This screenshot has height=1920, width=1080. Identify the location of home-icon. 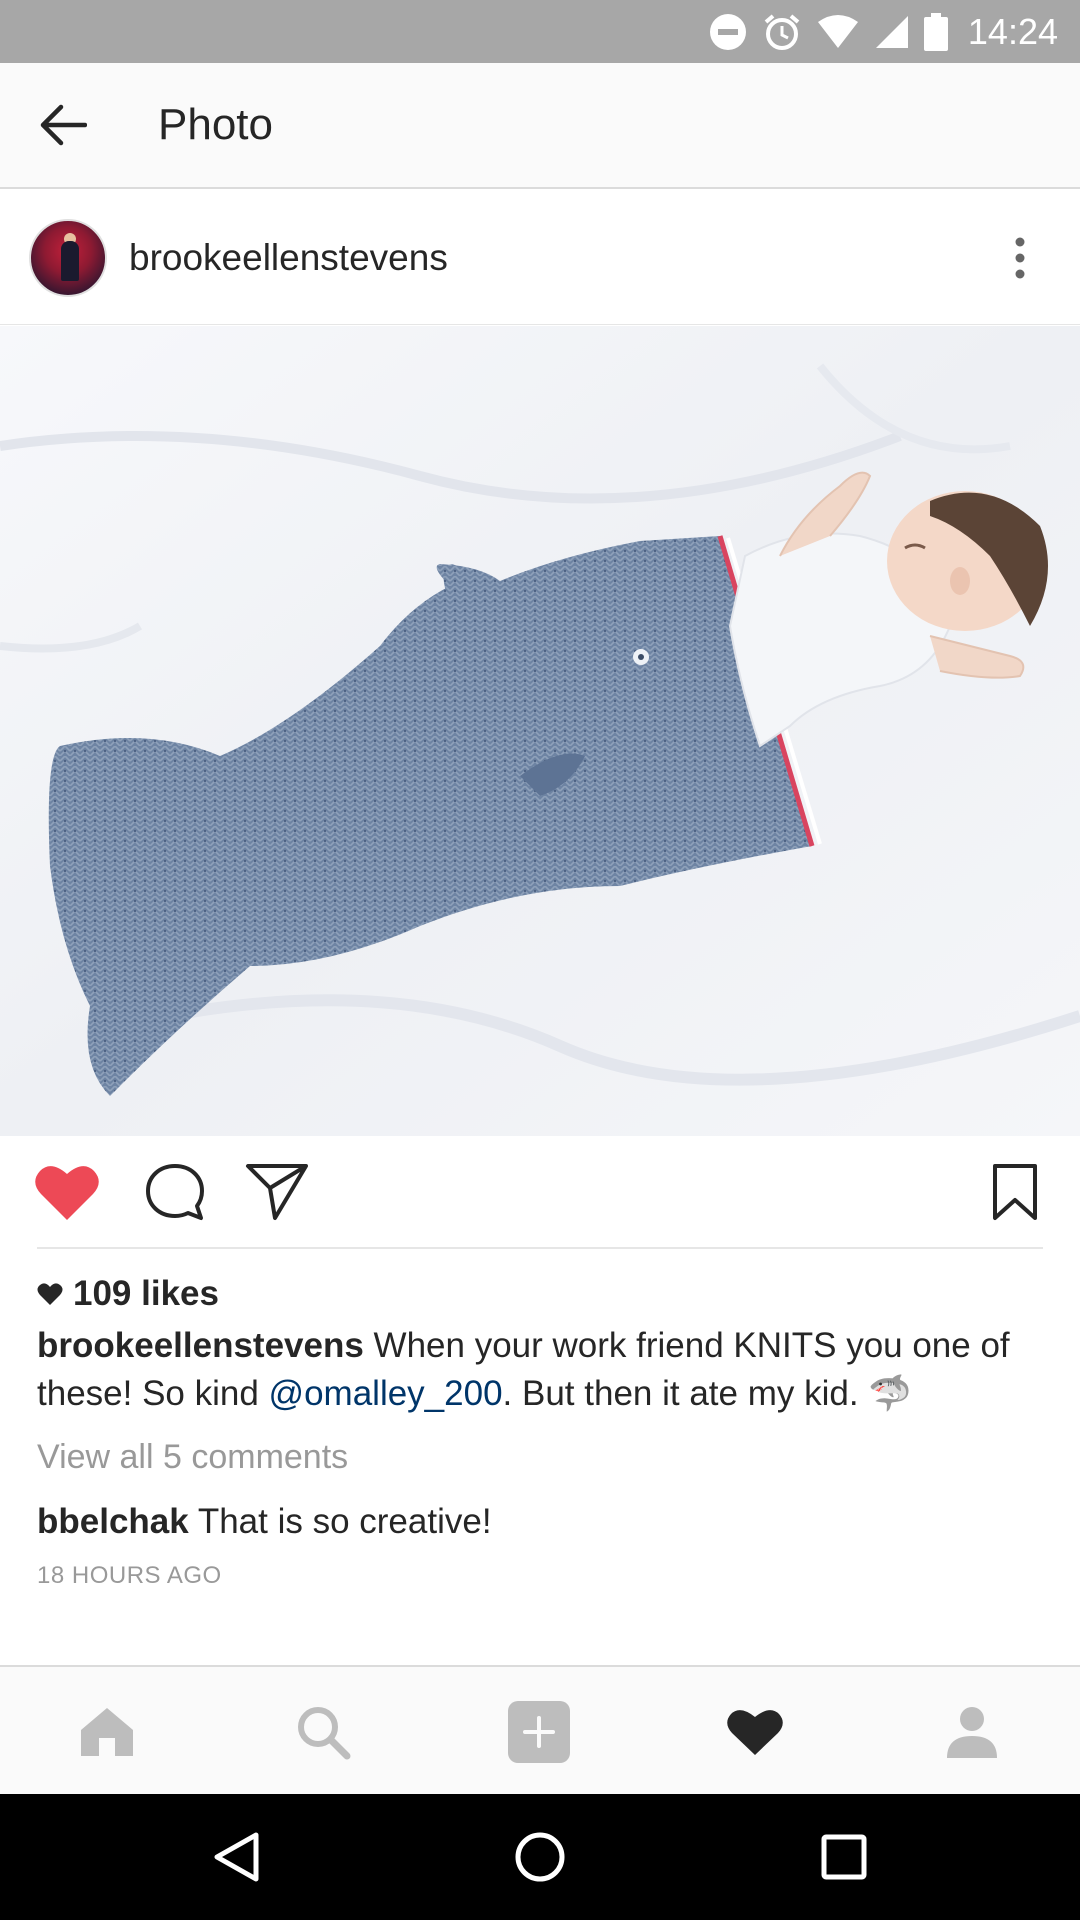
(107, 1732).